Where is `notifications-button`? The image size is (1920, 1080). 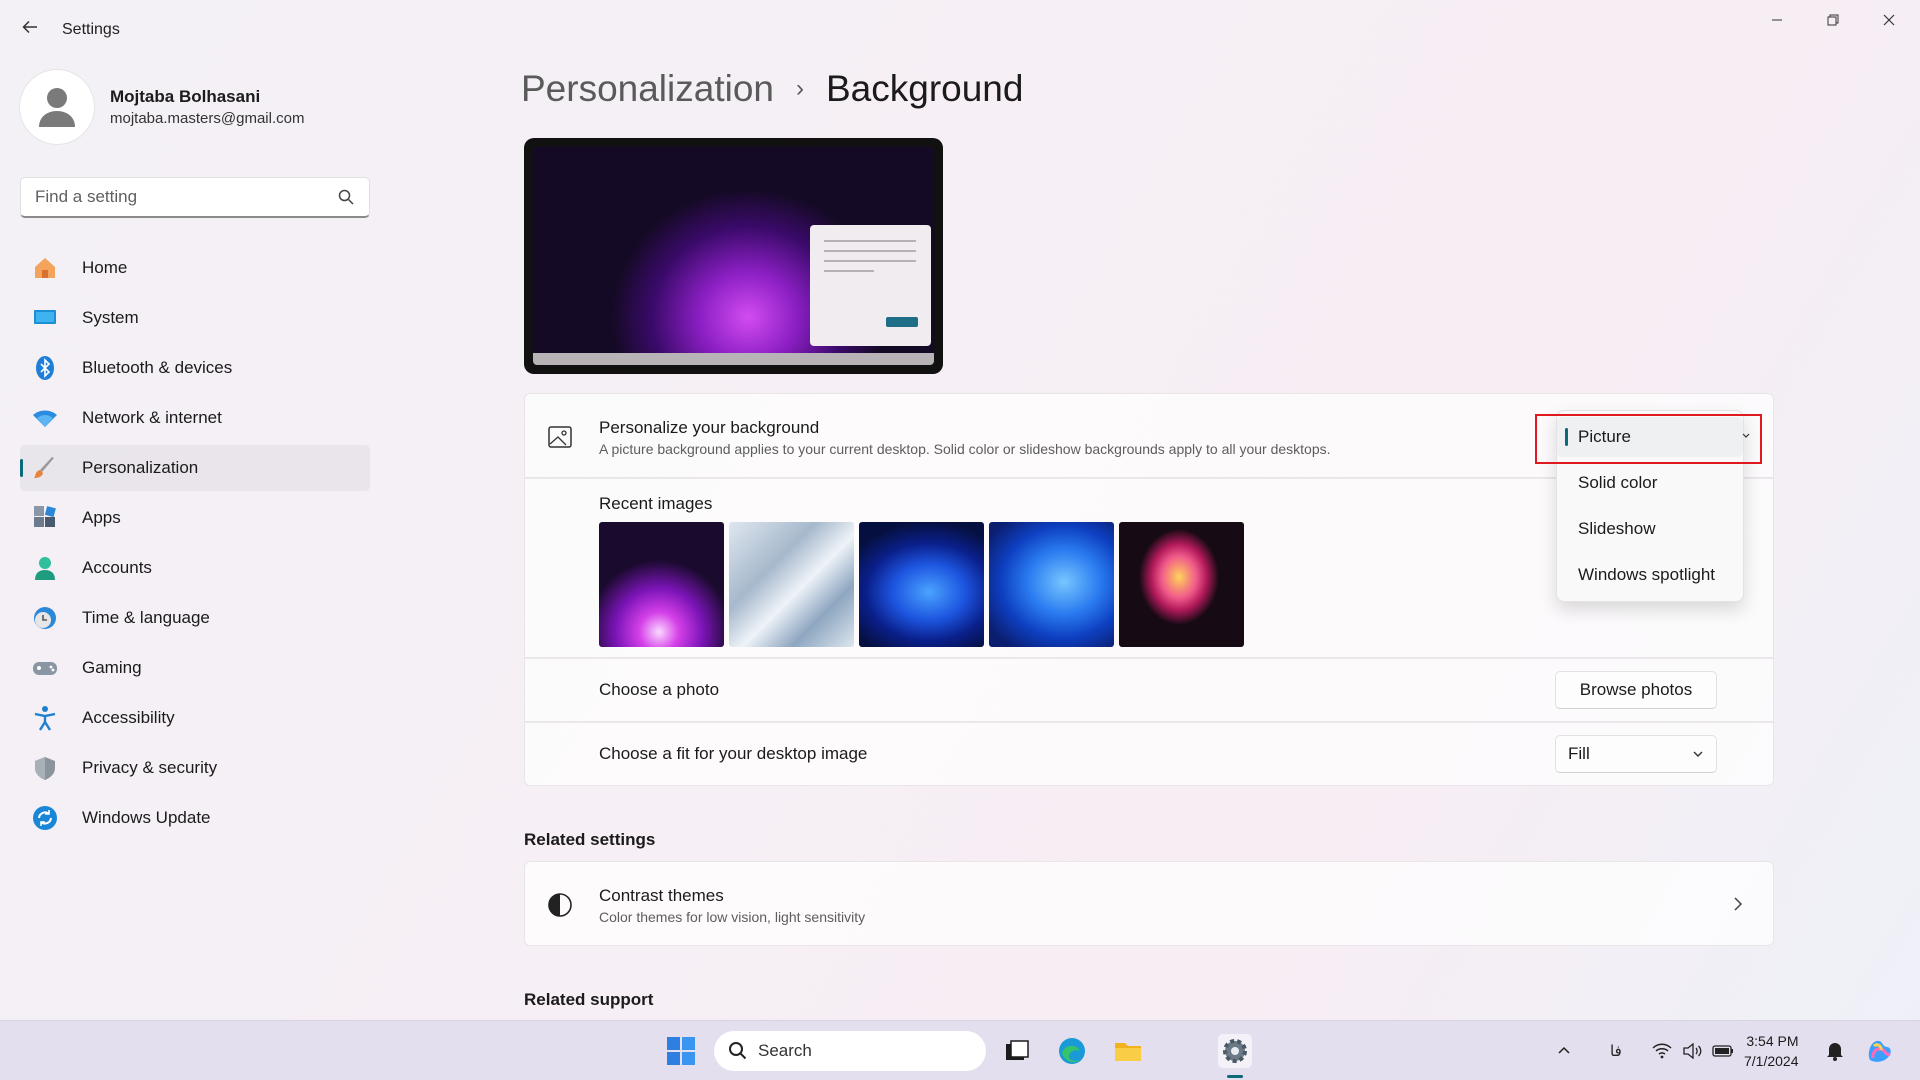
notifications-button is located at coordinates (1835, 1050).